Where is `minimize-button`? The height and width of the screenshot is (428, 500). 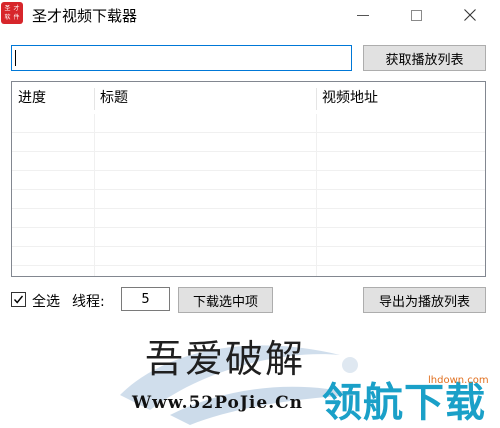 minimize-button is located at coordinates (363, 15).